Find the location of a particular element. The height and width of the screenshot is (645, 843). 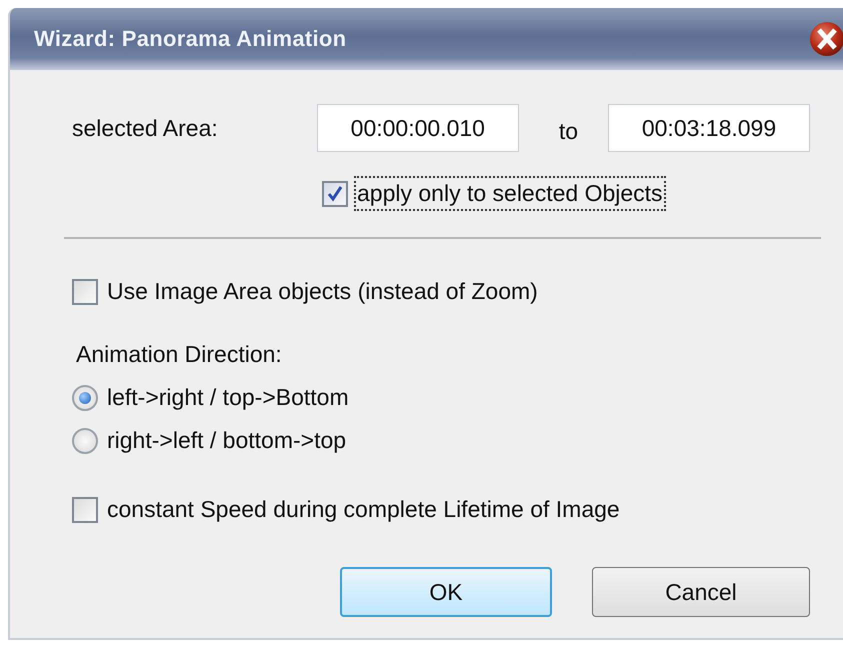

radio-label: left->right / top->Bottom is located at coordinates (228, 397).